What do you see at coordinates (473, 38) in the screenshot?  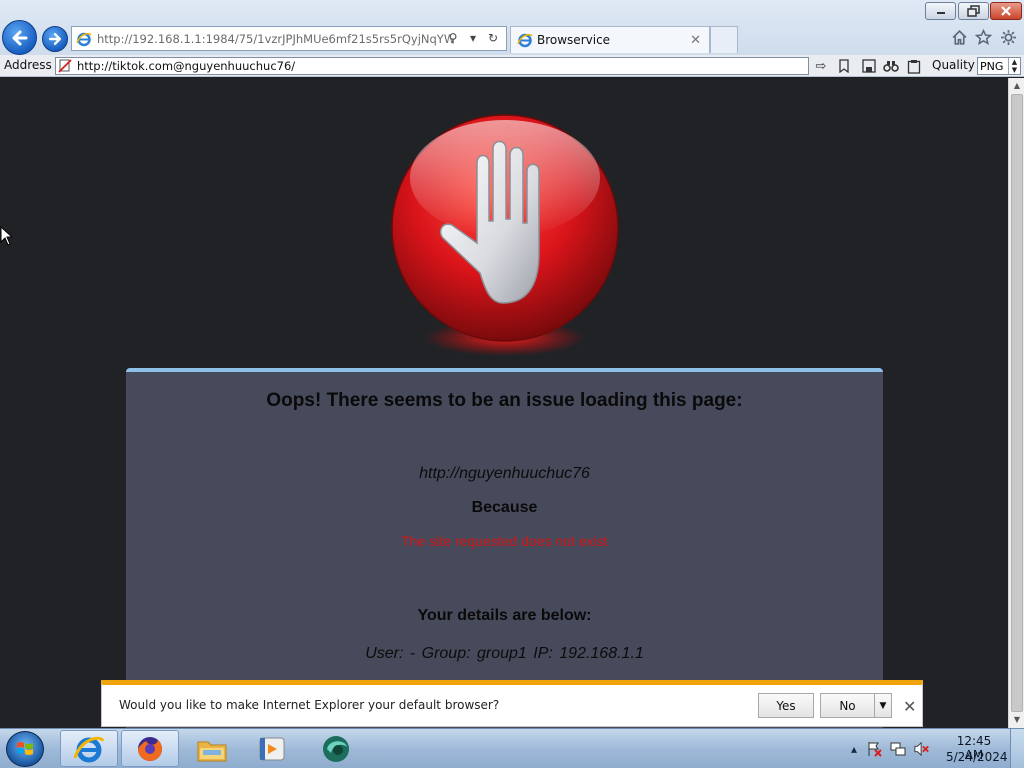 I see `dropdown-icon: ▾` at bounding box center [473, 38].